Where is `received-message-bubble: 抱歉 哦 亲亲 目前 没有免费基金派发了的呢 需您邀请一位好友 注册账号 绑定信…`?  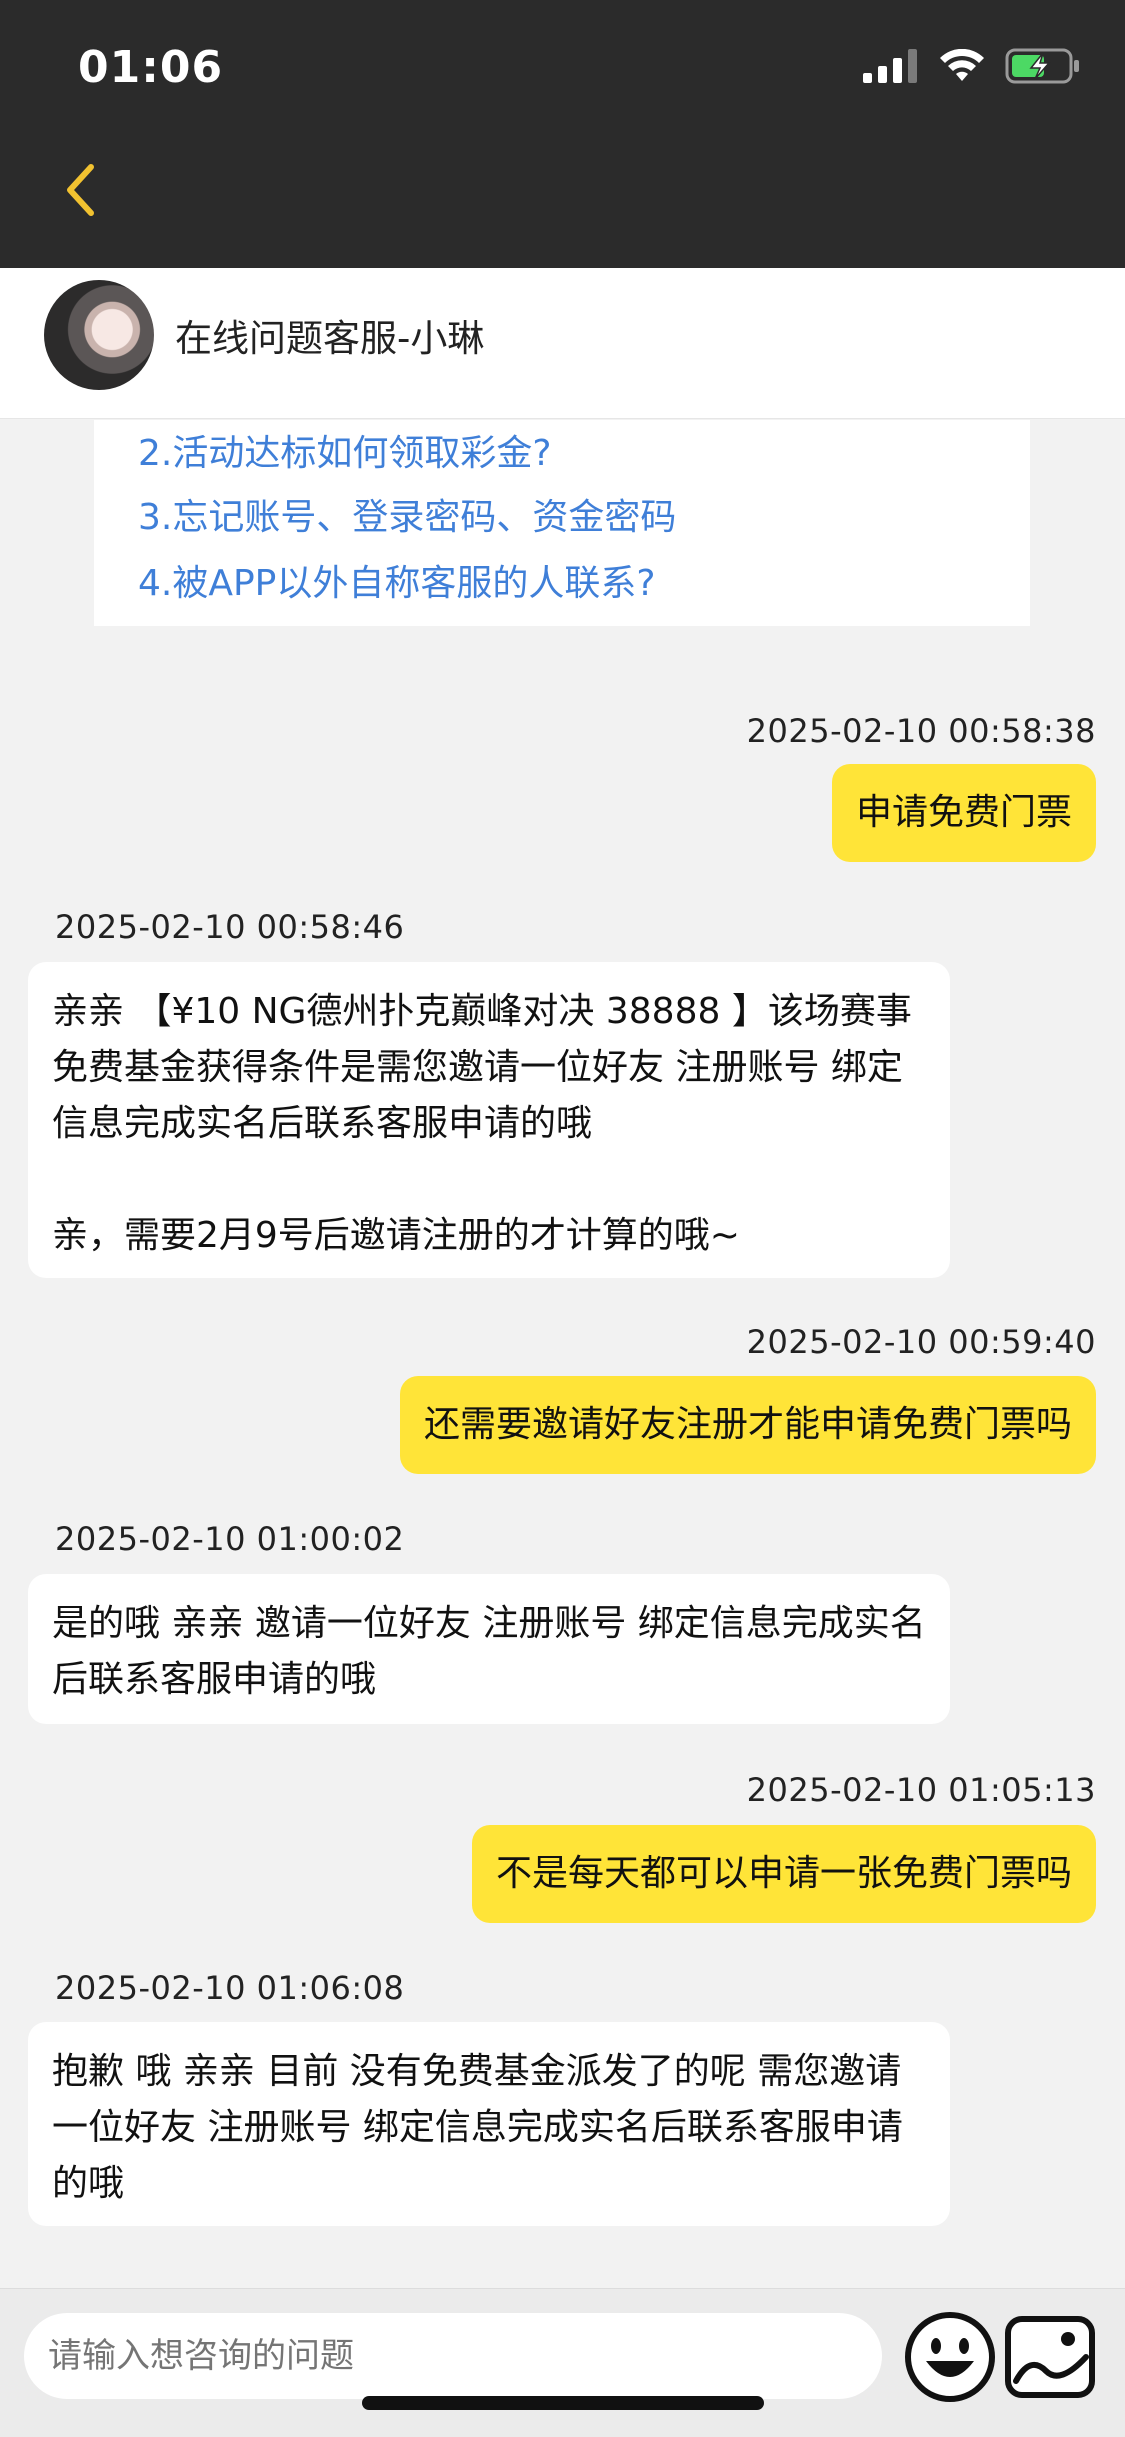
received-message-bubble: 抱歉 哦 亲亲 目前 没有免费基金派发了的呢 需您邀请一位好友 注册账号 绑定信… is located at coordinates (489, 2124).